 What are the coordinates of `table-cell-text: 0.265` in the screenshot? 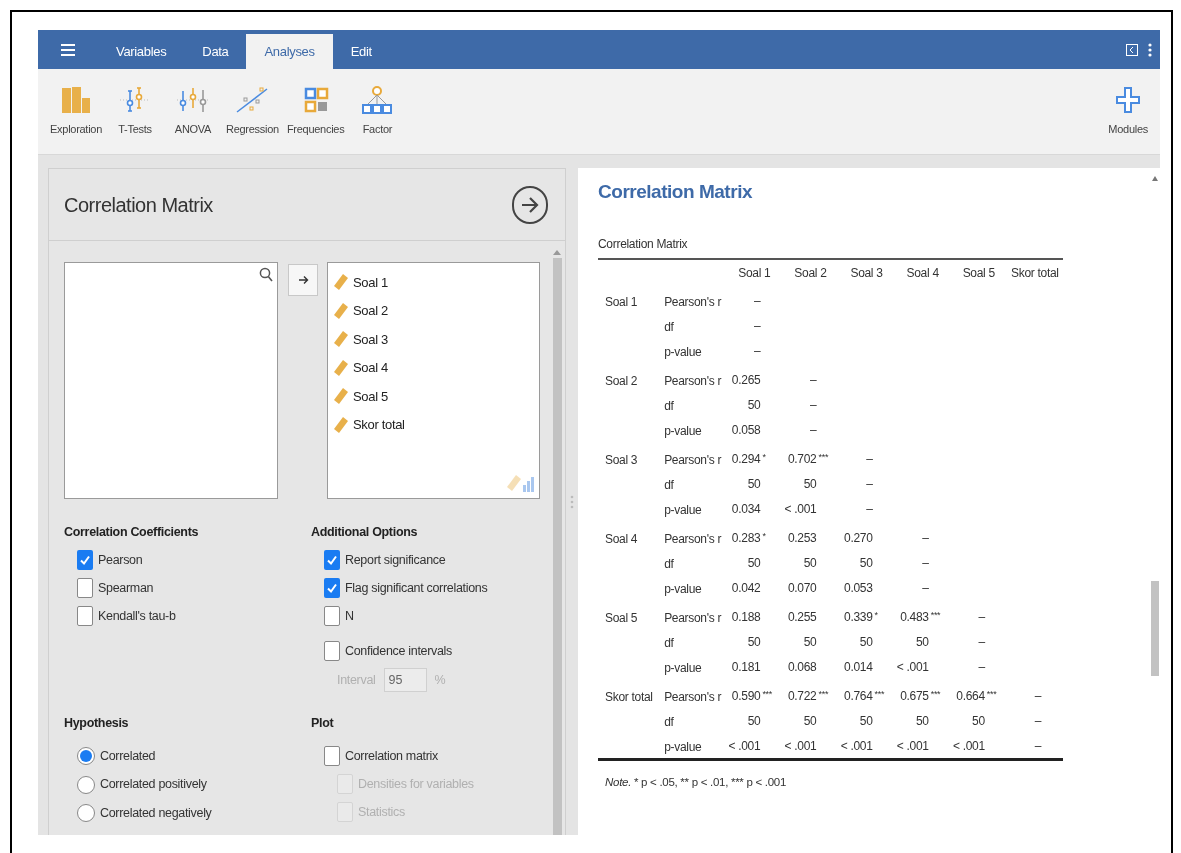 It's located at (746, 380).